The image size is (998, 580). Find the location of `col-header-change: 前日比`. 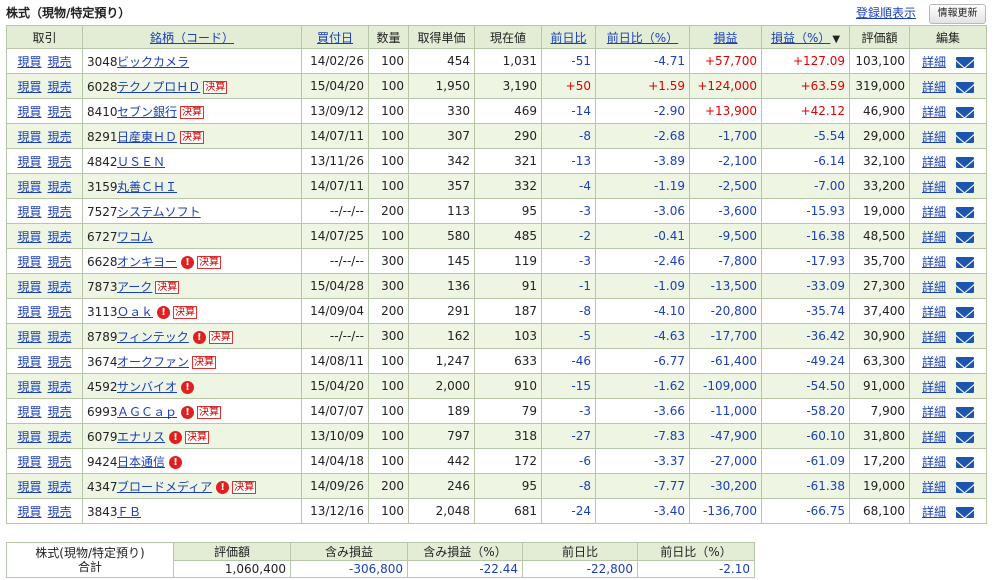

col-header-change: 前日比 is located at coordinates (568, 37).